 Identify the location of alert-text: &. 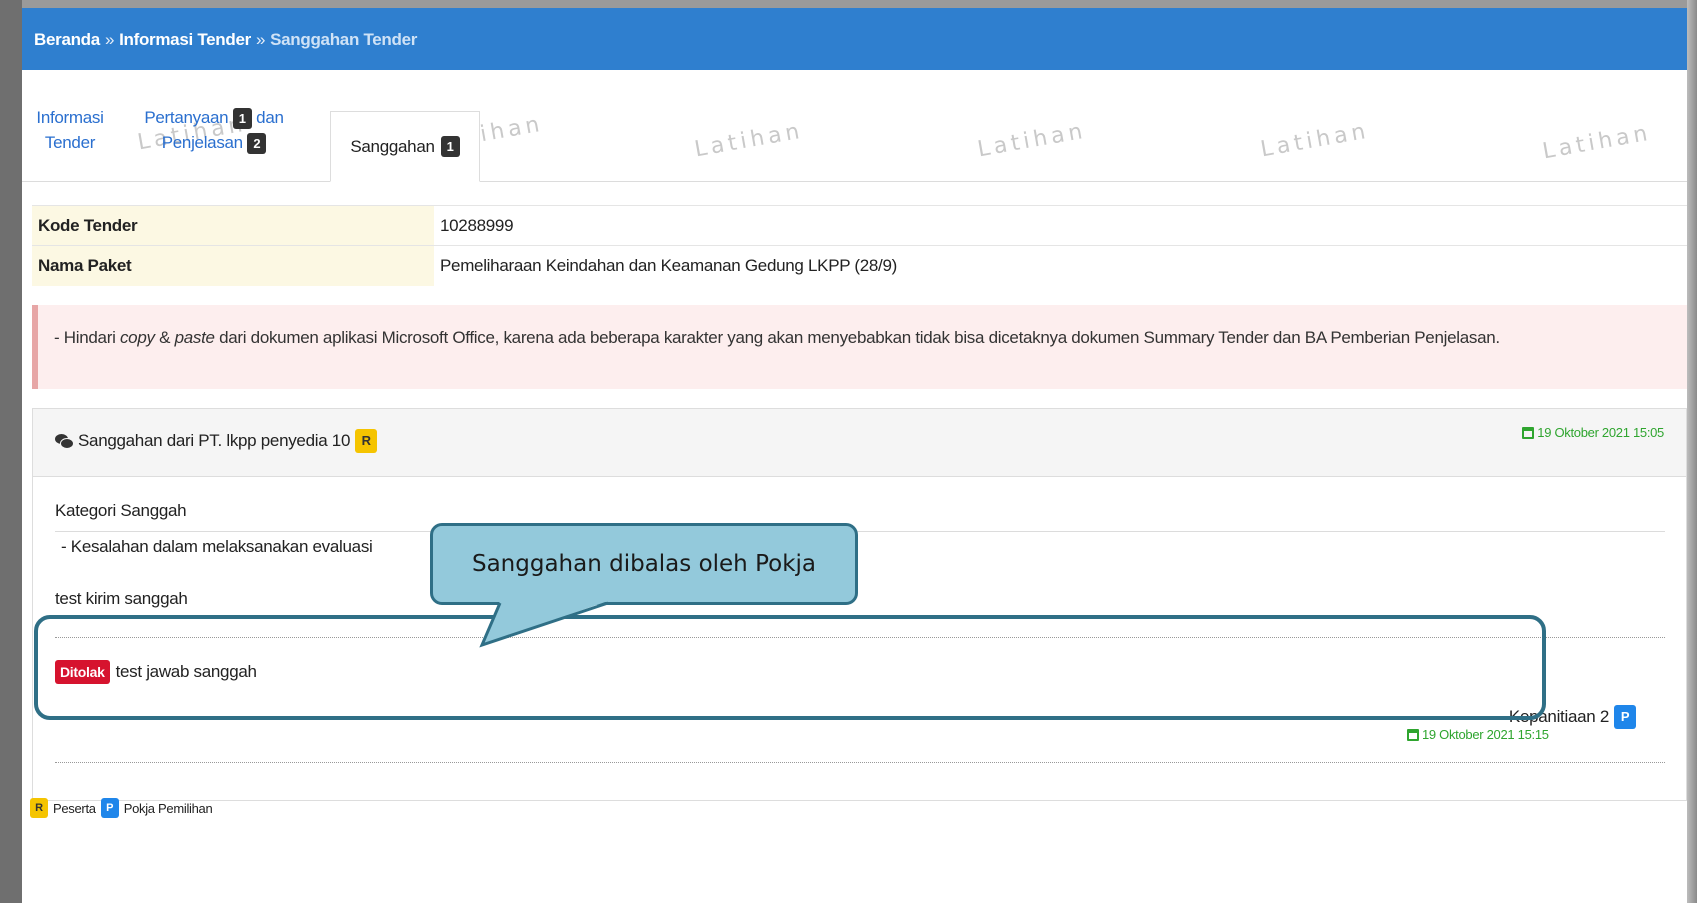
(164, 337).